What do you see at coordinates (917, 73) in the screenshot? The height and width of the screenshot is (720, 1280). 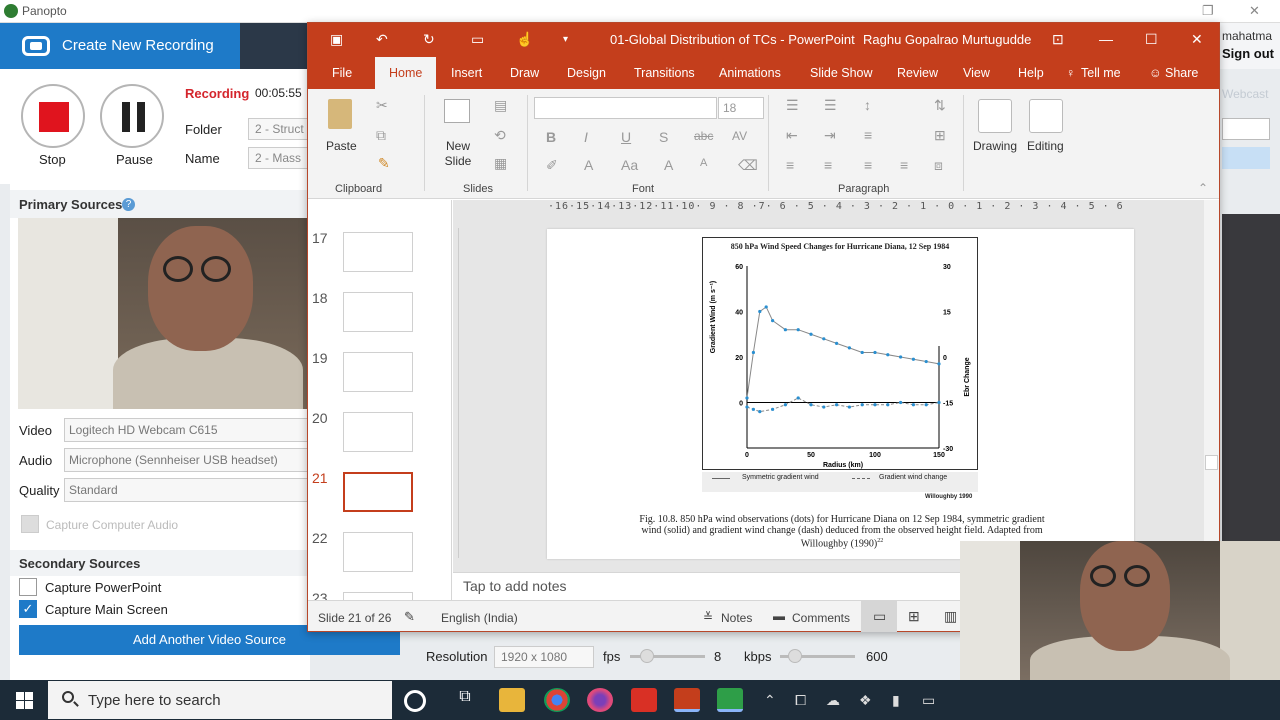 I see `tab-review: Review` at bounding box center [917, 73].